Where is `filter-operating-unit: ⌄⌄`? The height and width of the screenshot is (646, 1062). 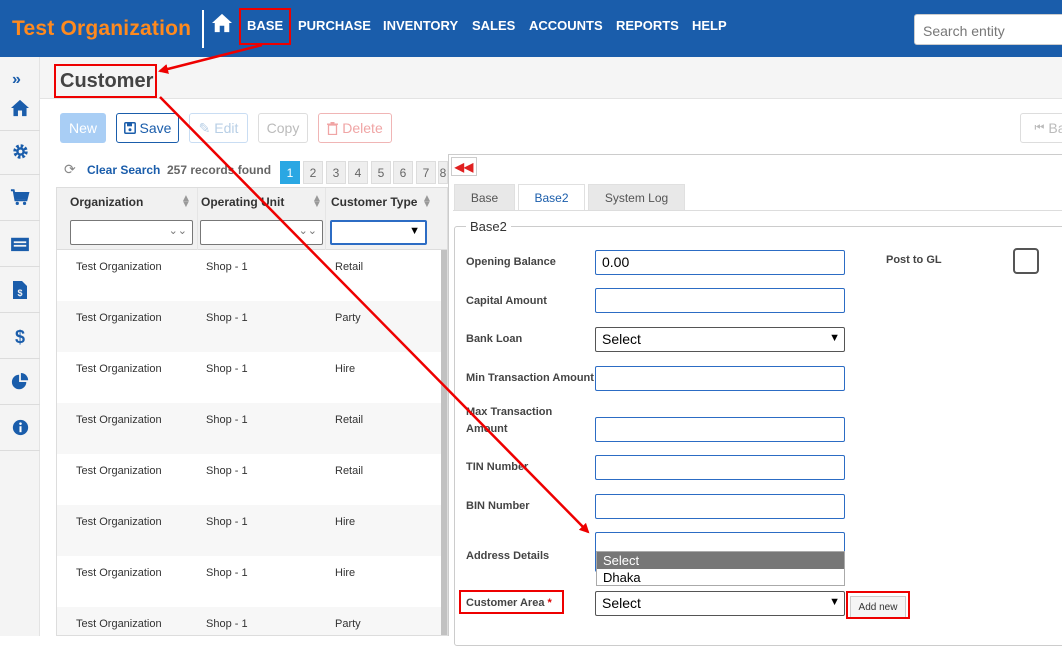
filter-operating-unit: ⌄⌄ is located at coordinates (261, 232).